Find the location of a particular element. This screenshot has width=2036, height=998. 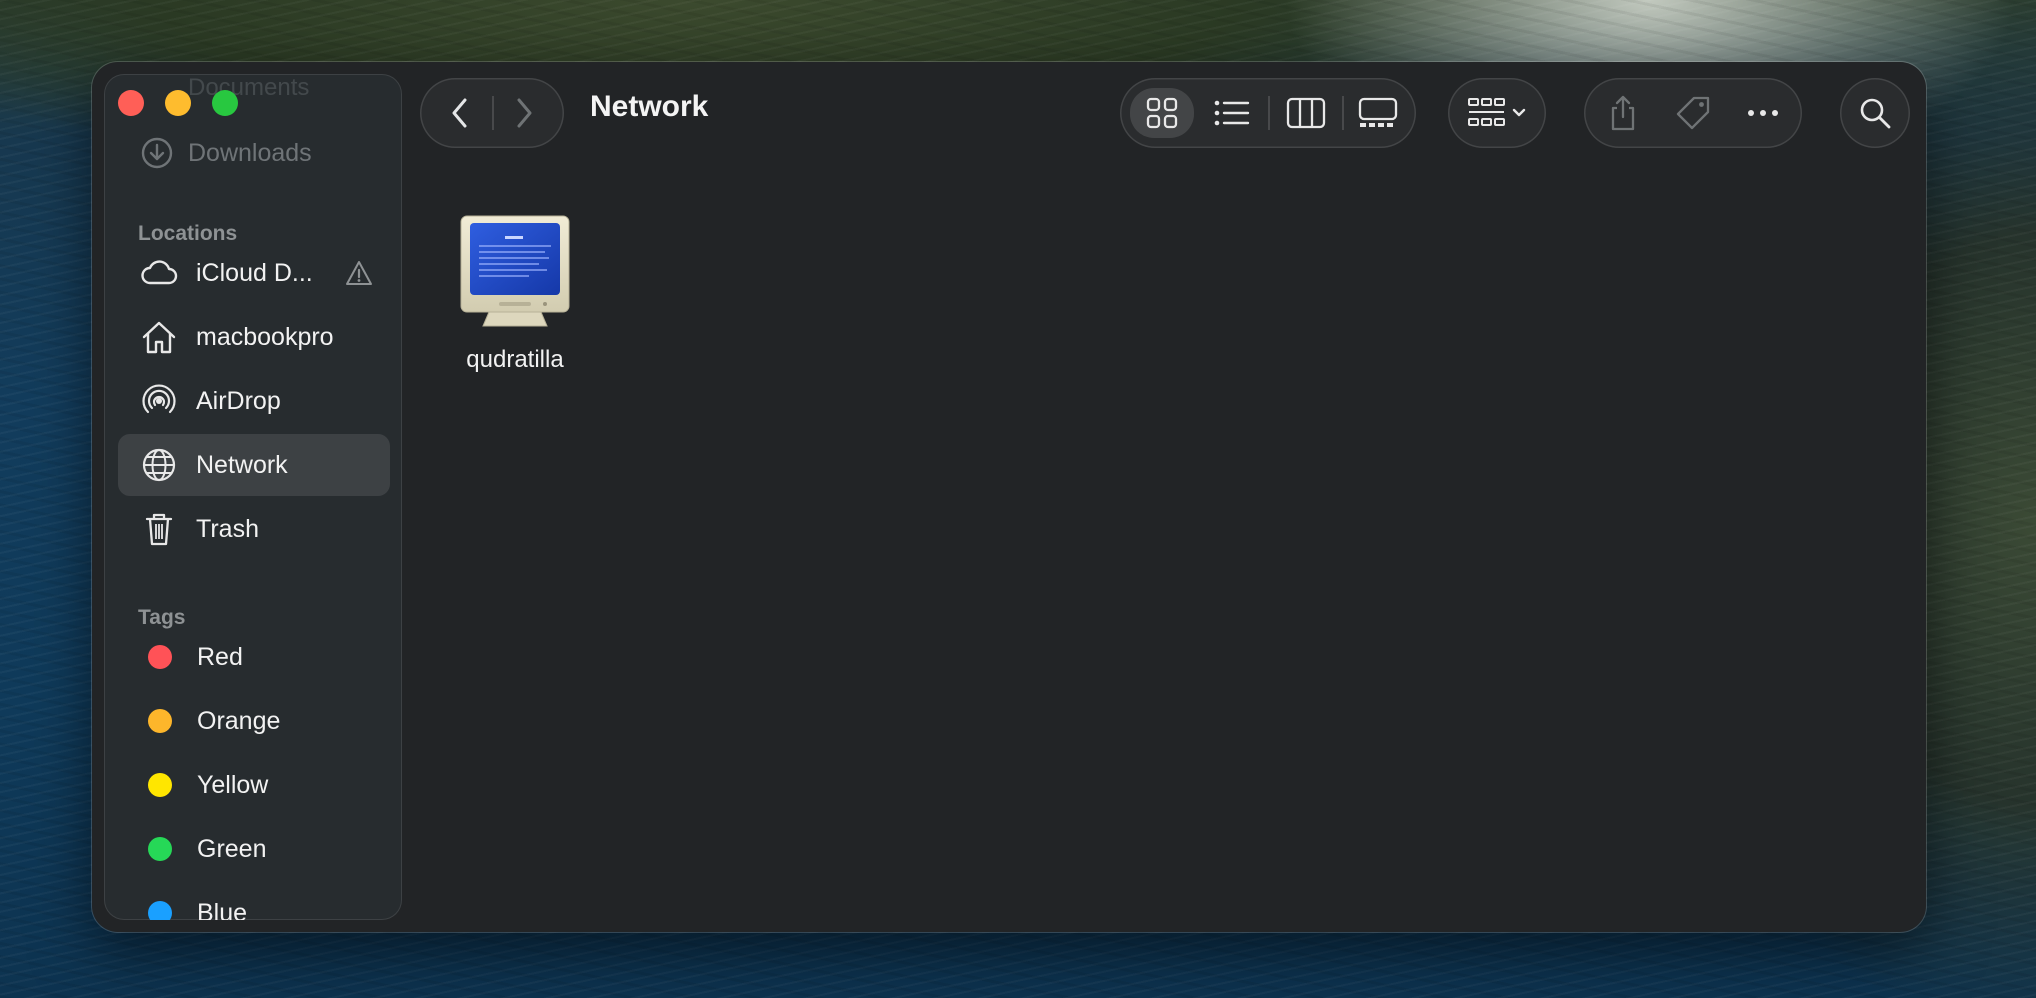

window-controls is located at coordinates (178, 103).